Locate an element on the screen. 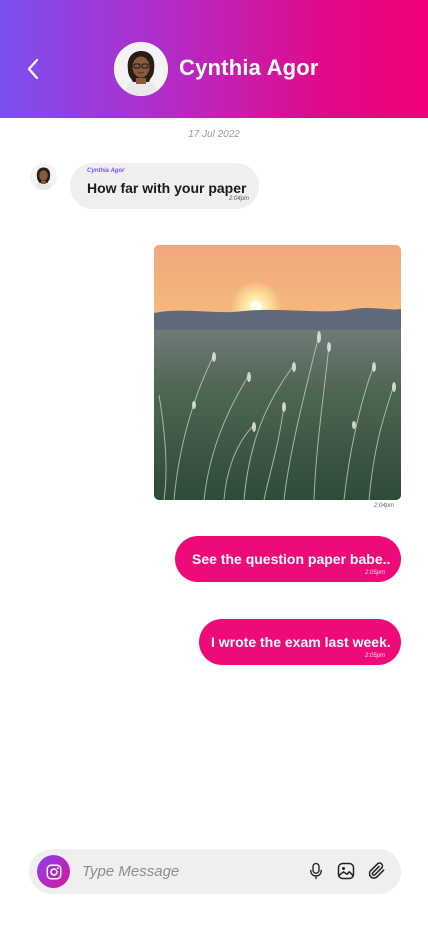 The height and width of the screenshot is (926, 428). camera-button is located at coordinates (53, 871).